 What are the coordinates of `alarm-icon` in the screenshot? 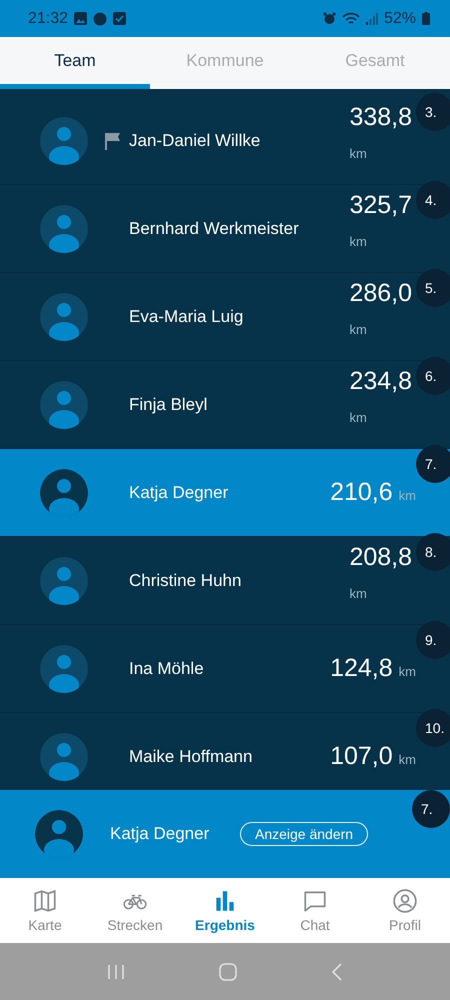 It's located at (329, 18).